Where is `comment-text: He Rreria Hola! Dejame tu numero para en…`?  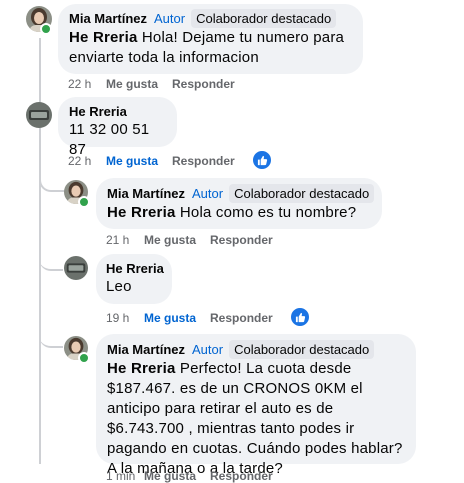 comment-text: He Rreria Hola! Dejame tu numero para en… is located at coordinates (210, 48).